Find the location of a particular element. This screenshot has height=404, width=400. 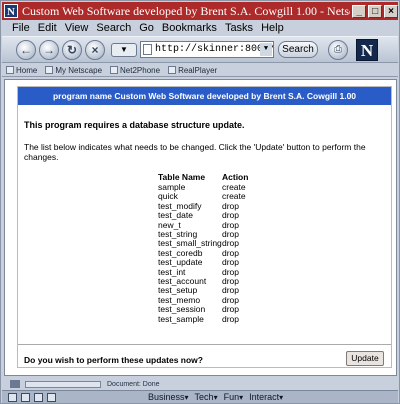

forward-arrow-icon: → is located at coordinates (49, 49).